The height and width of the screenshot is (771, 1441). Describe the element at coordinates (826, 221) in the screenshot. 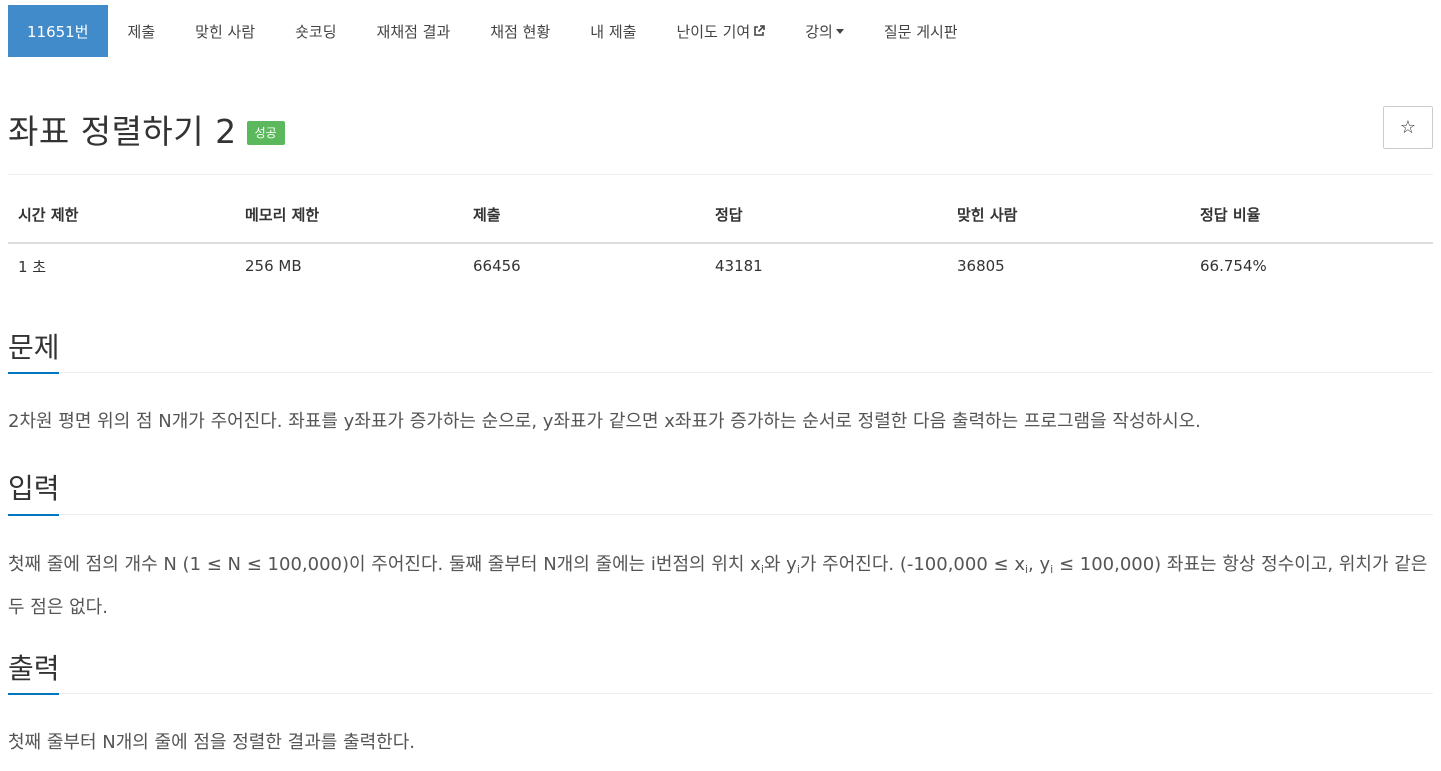

I see `stats-header-accepted: 정답` at that location.